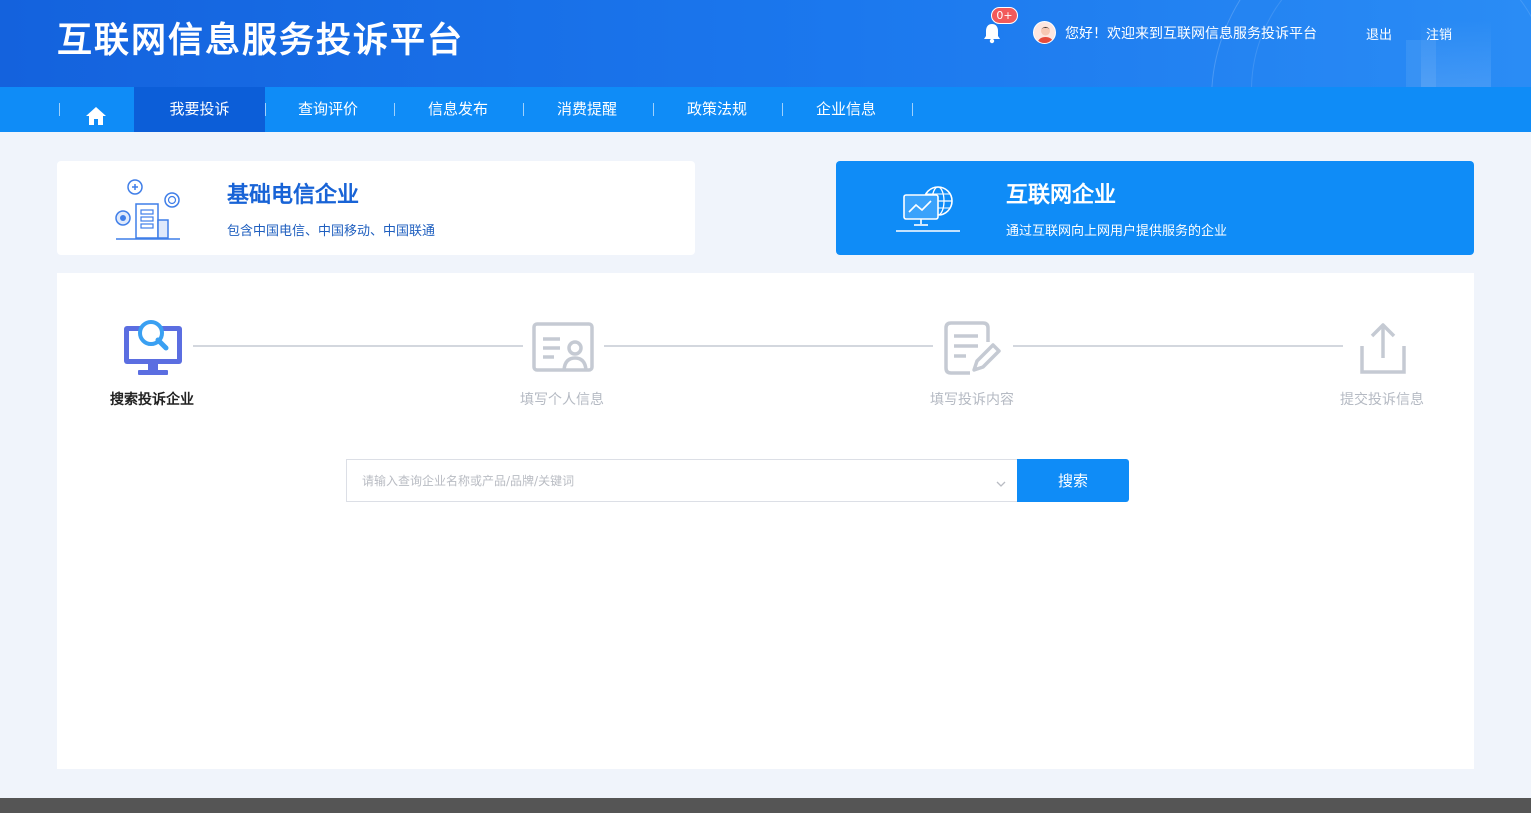 The image size is (1531, 813). What do you see at coordinates (96, 121) in the screenshot?
I see `home-icon` at bounding box center [96, 121].